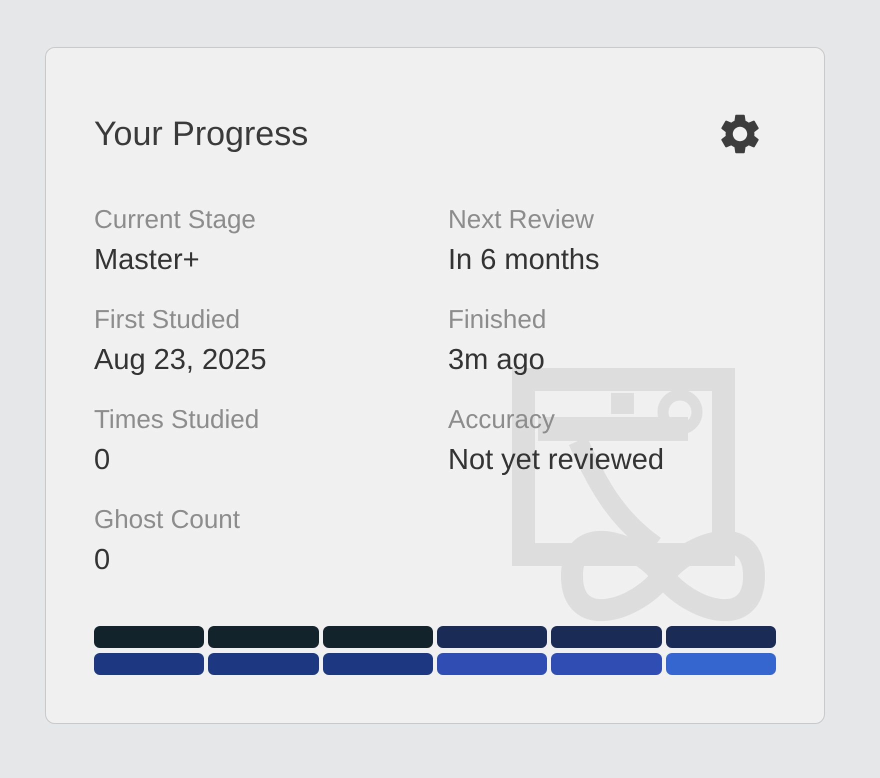 This screenshot has height=778, width=880. I want to click on stat-label: First Studied, so click(167, 319).